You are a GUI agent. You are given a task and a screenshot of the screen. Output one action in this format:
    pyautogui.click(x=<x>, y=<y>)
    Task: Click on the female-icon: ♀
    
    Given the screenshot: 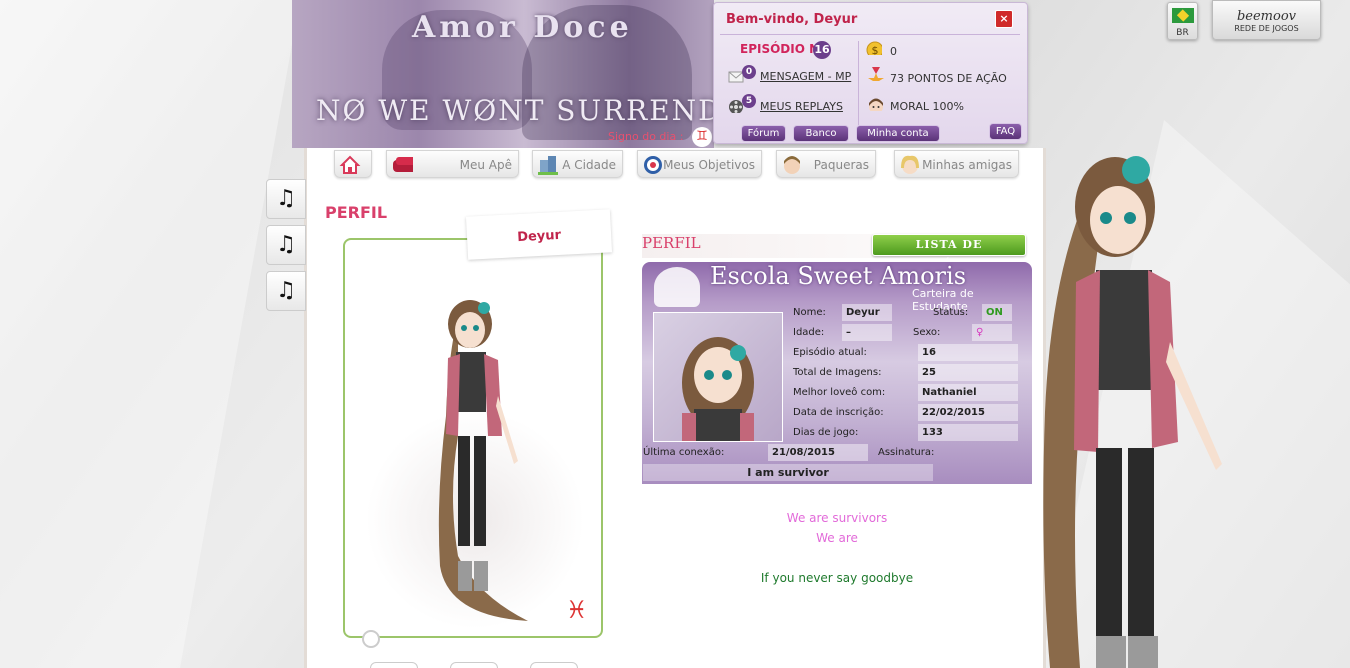 What is the action you would take?
    pyautogui.click(x=992, y=332)
    